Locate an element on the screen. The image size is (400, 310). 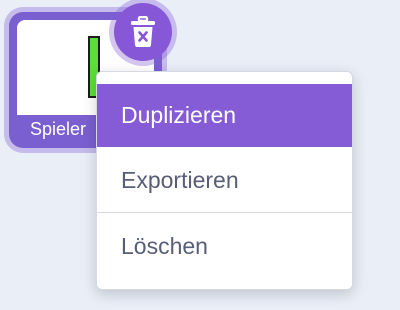
sprite-name-label: Spieler is located at coordinates (58, 129).